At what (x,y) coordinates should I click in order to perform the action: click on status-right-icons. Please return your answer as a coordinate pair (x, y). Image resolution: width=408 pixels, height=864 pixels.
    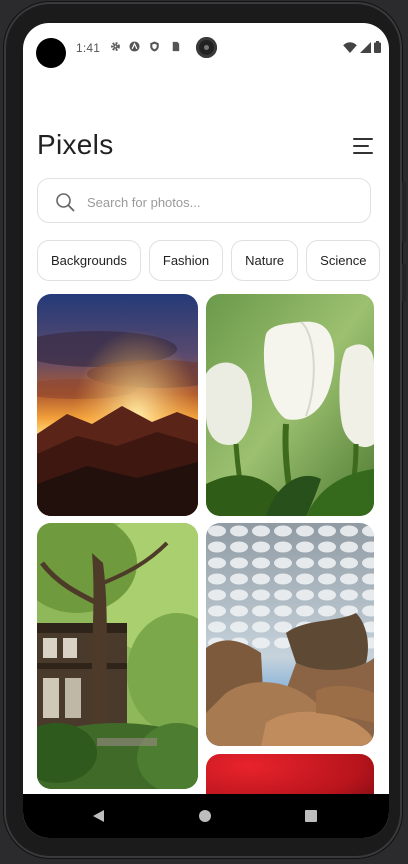
    Looking at the image, I should click on (362, 47).